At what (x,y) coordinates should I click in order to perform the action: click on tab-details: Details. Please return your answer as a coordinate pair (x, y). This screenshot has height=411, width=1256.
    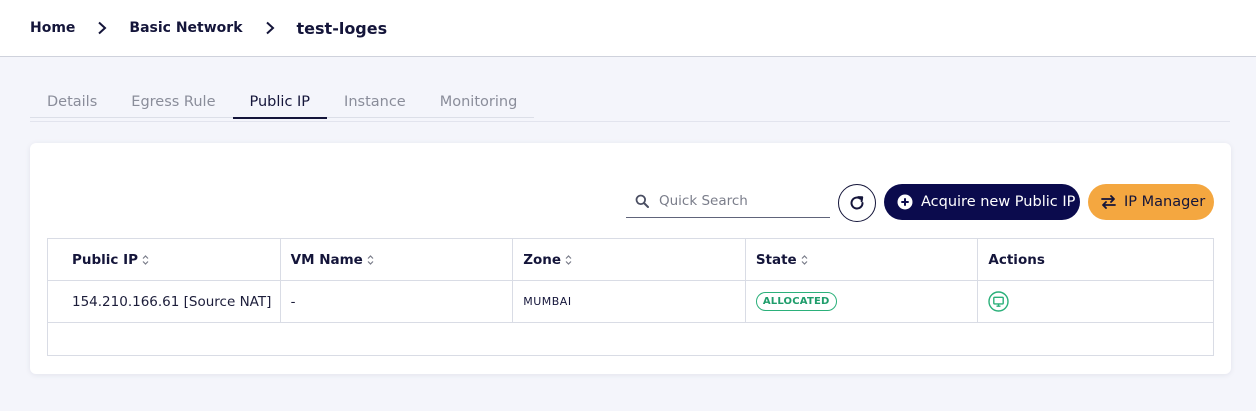
    Looking at the image, I should click on (72, 102).